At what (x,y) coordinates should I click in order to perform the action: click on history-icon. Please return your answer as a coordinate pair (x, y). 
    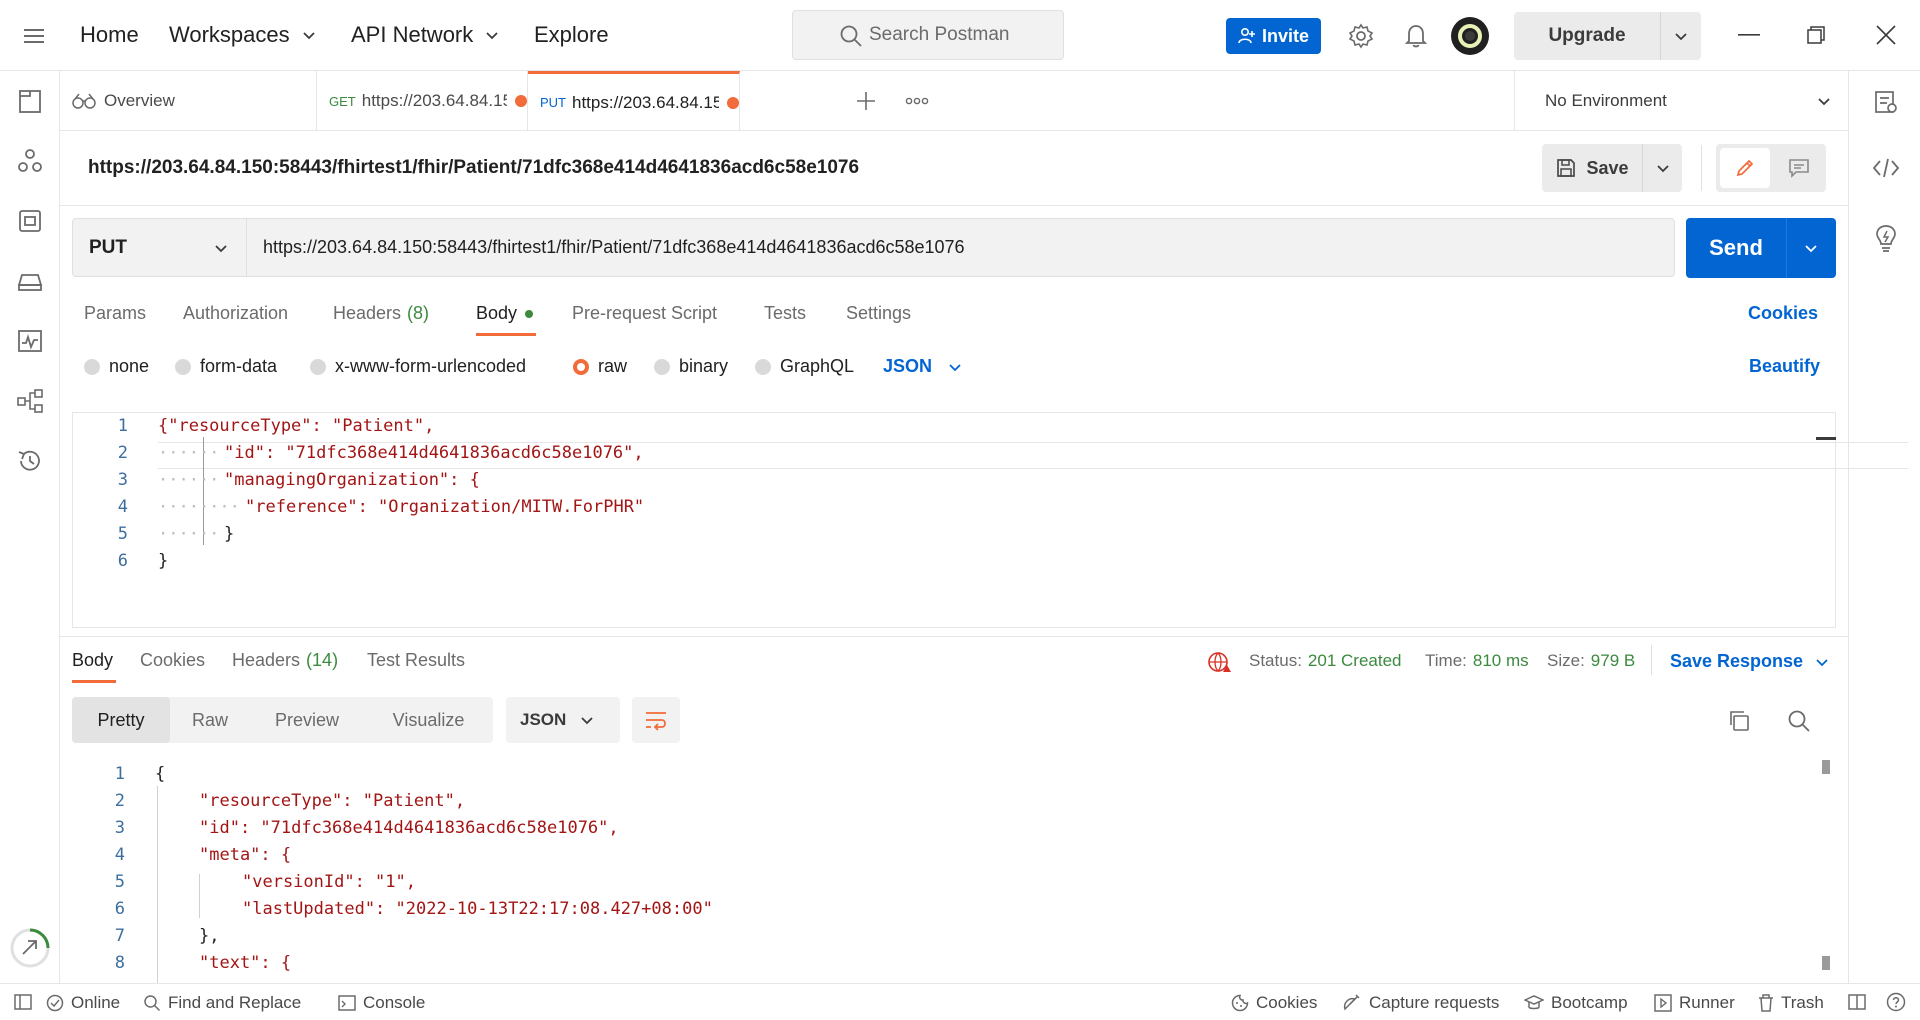
    Looking at the image, I should click on (30, 461).